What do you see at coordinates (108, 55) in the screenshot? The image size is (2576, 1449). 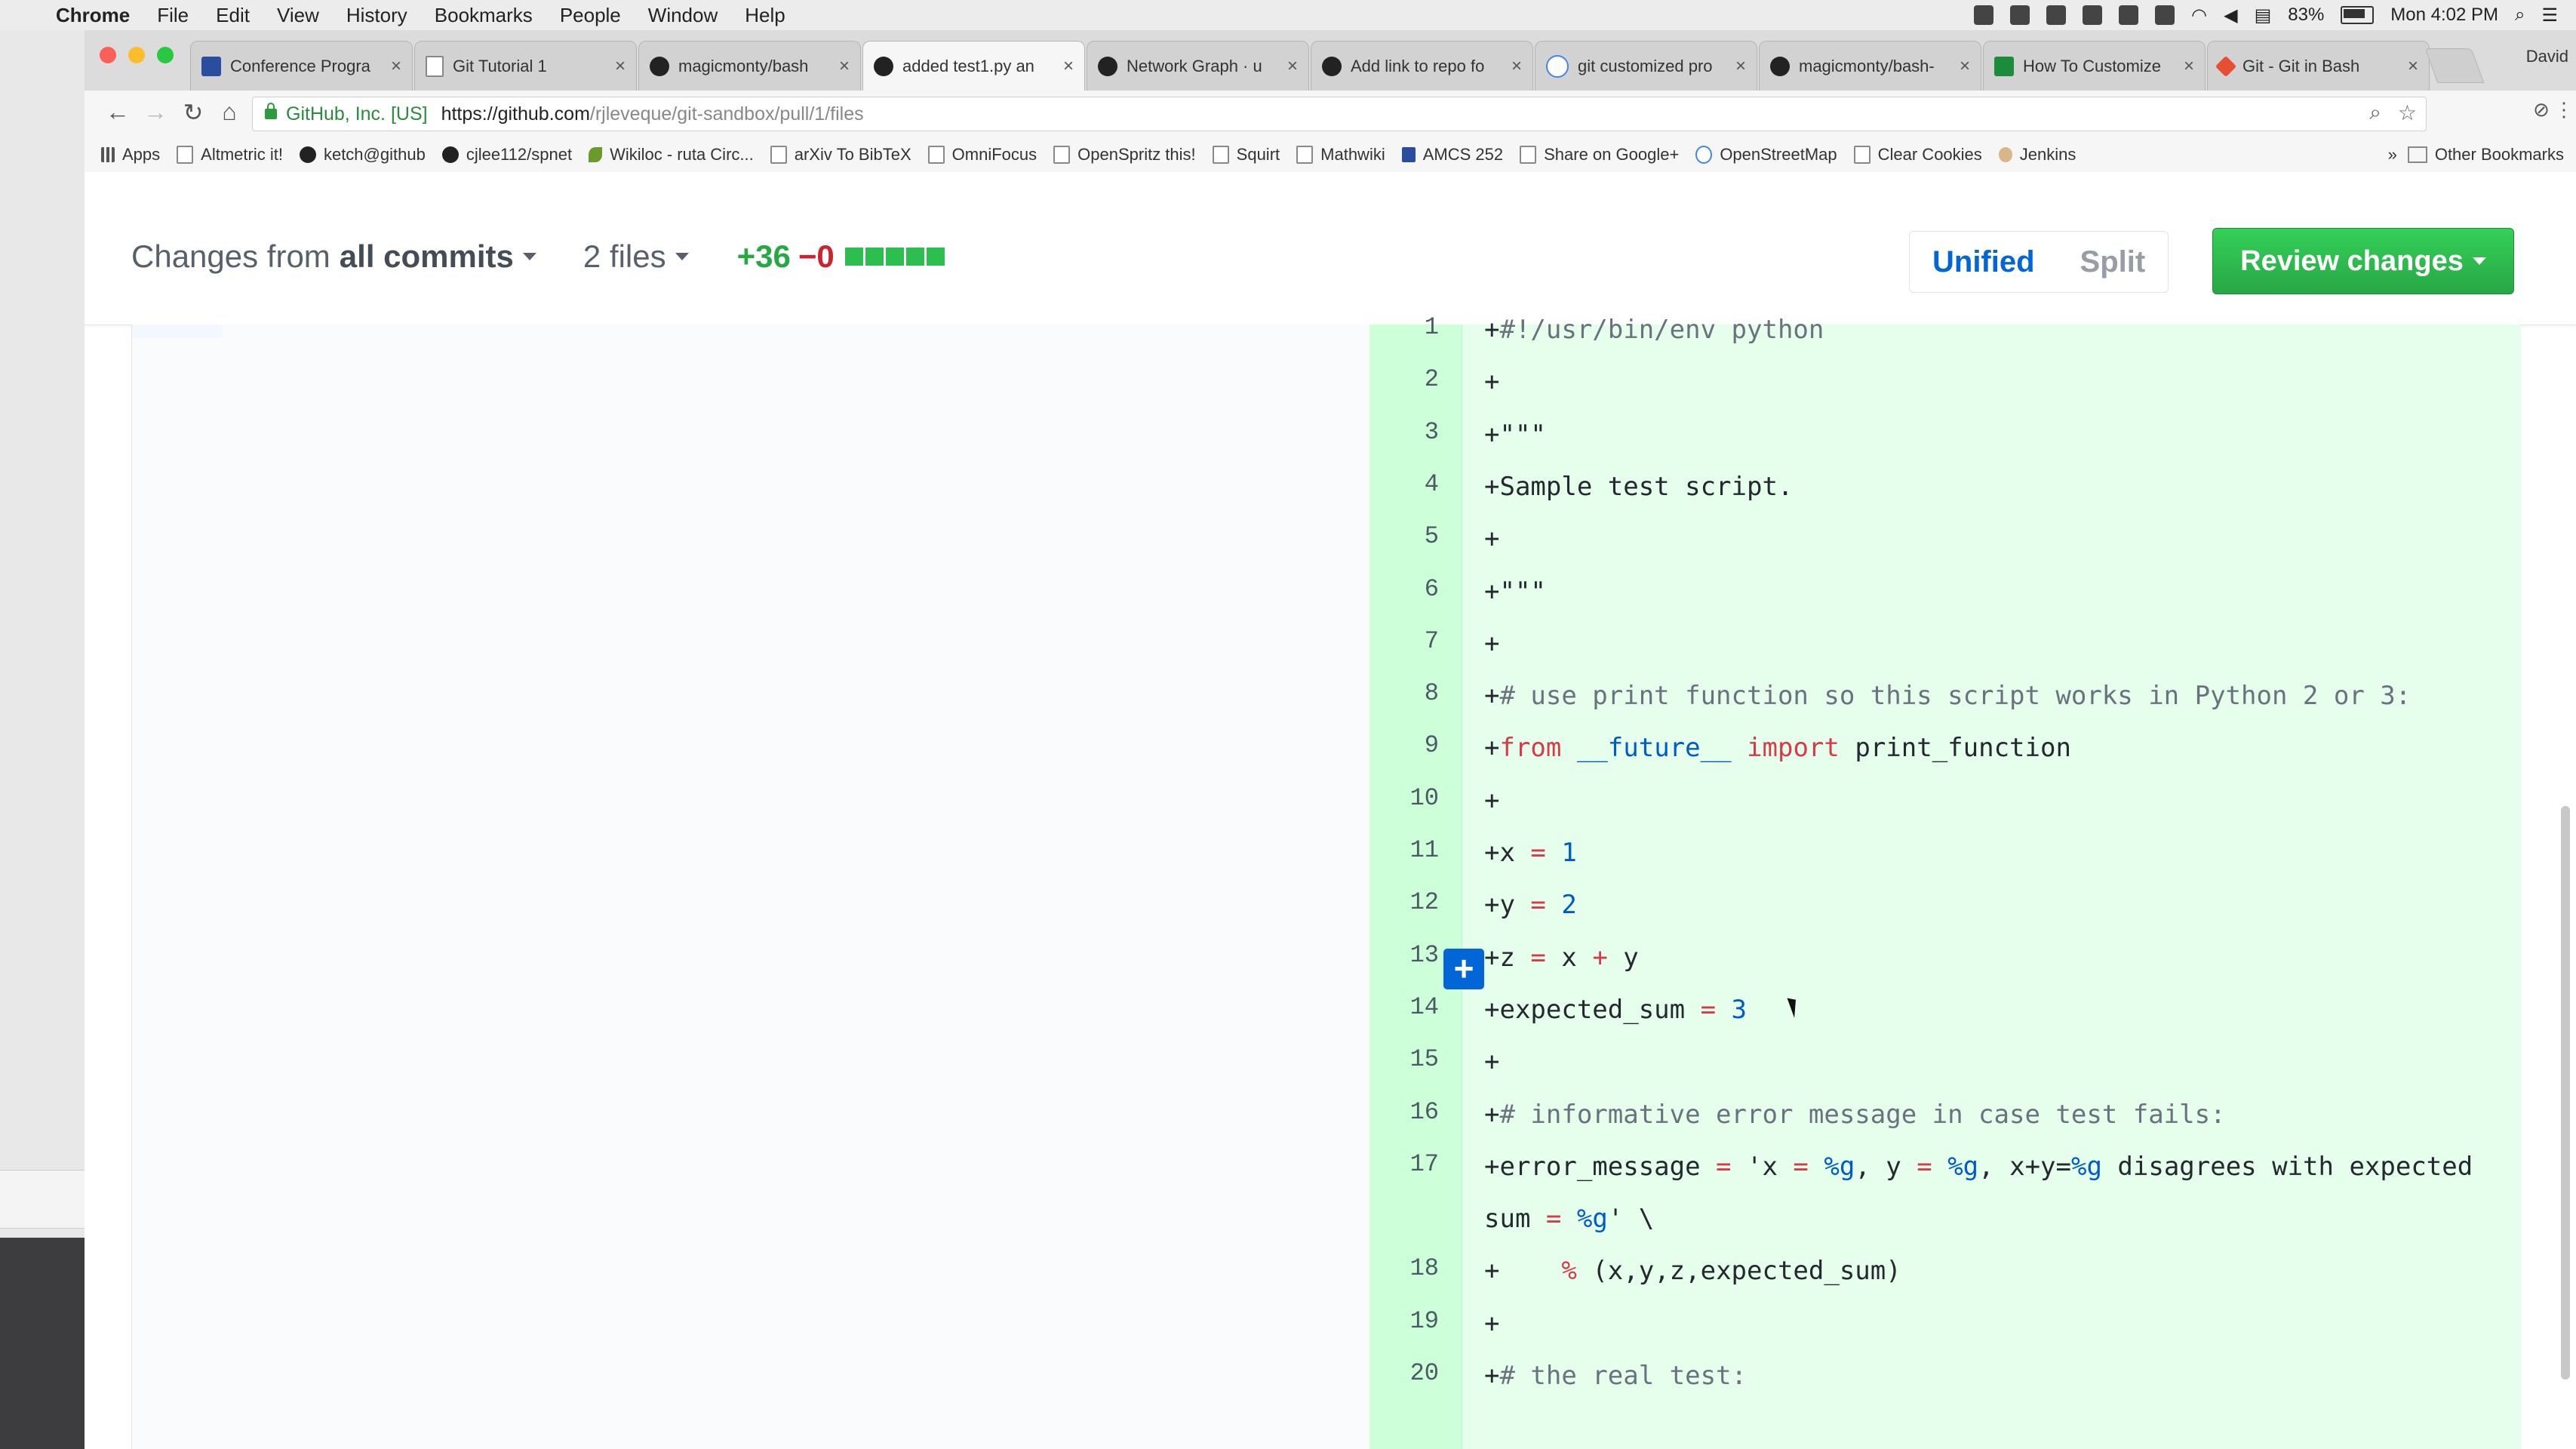 I see `close-window-button` at bounding box center [108, 55].